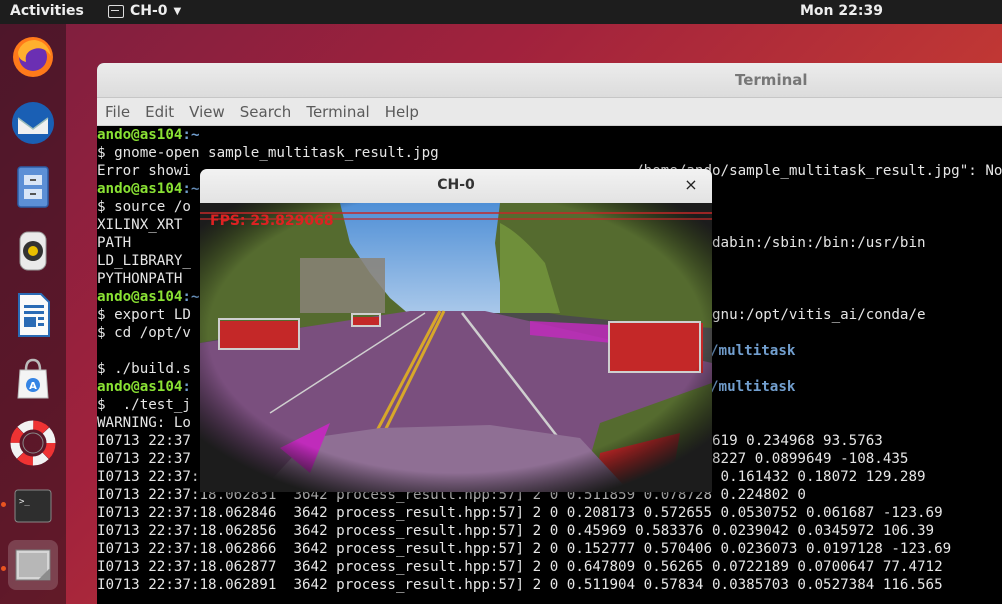  I want to click on image-viewer-icon, so click(33, 565).